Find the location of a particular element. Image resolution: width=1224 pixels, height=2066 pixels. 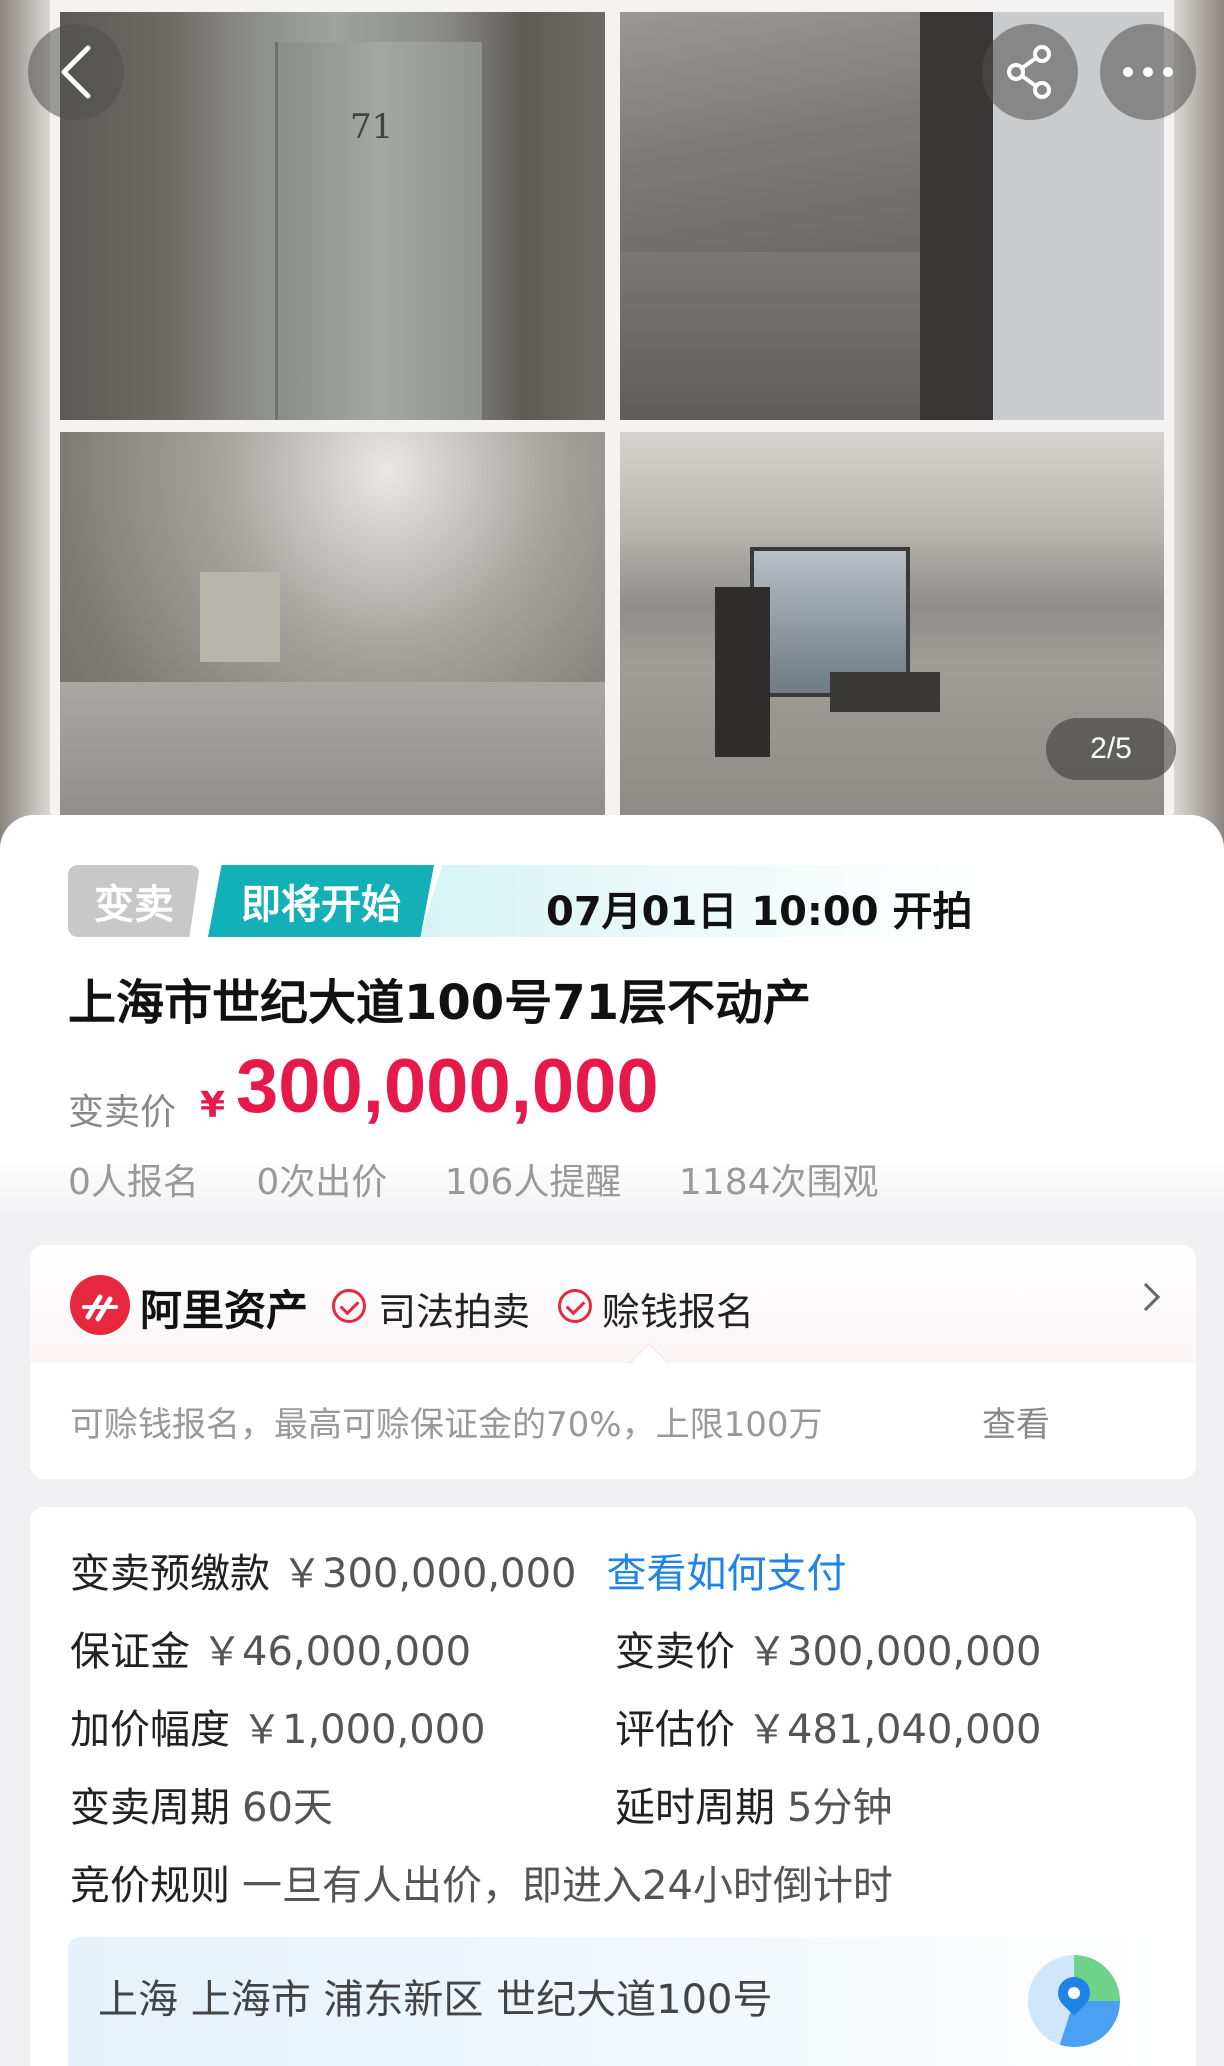

appraisal-row: 评估价 ￥481,040,000 is located at coordinates (828, 1726).